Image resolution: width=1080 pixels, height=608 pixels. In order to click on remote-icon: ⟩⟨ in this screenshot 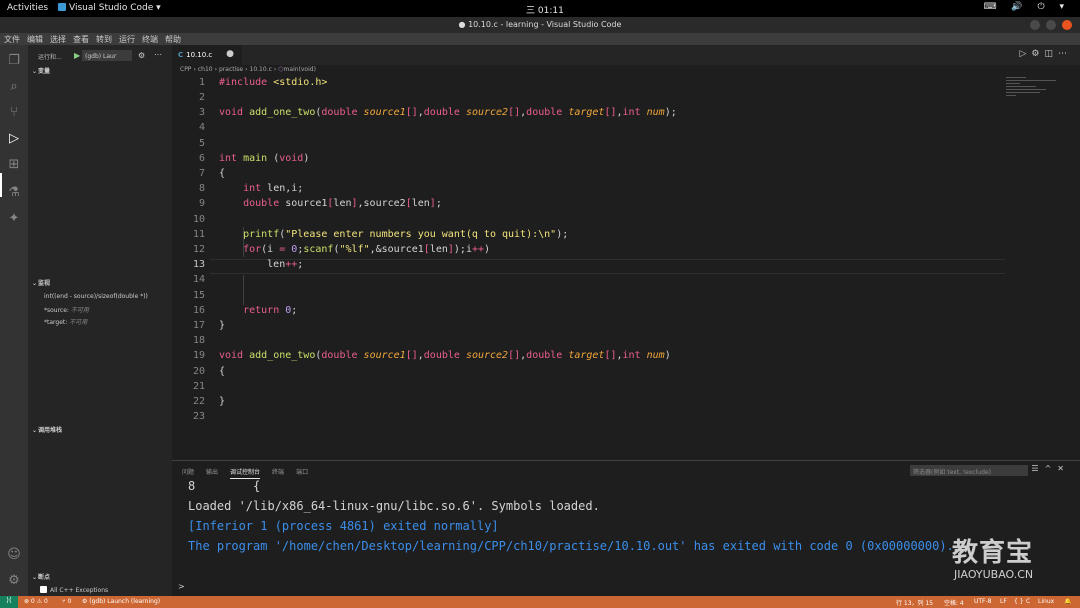, I will do `click(9, 602)`.